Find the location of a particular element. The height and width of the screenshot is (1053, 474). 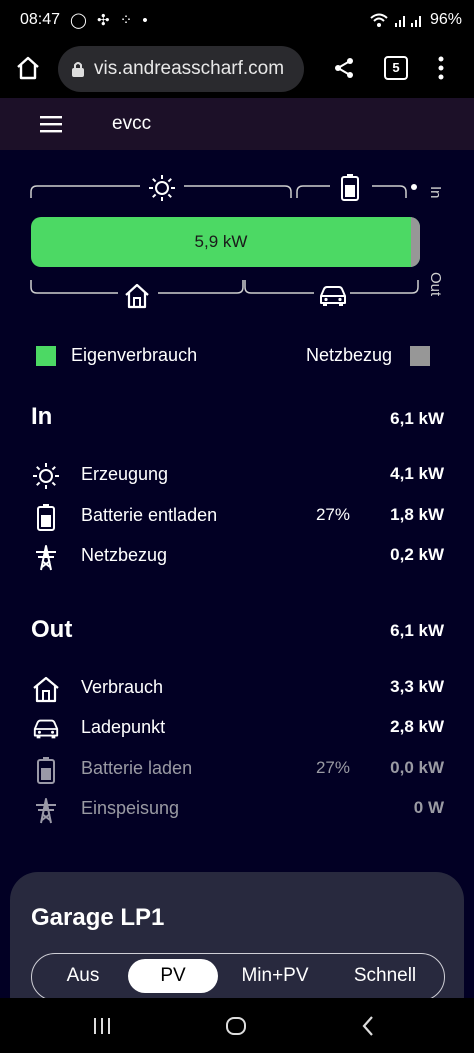

notification-icons: ◯ ✣ ⁘ • is located at coordinates (110, 20).